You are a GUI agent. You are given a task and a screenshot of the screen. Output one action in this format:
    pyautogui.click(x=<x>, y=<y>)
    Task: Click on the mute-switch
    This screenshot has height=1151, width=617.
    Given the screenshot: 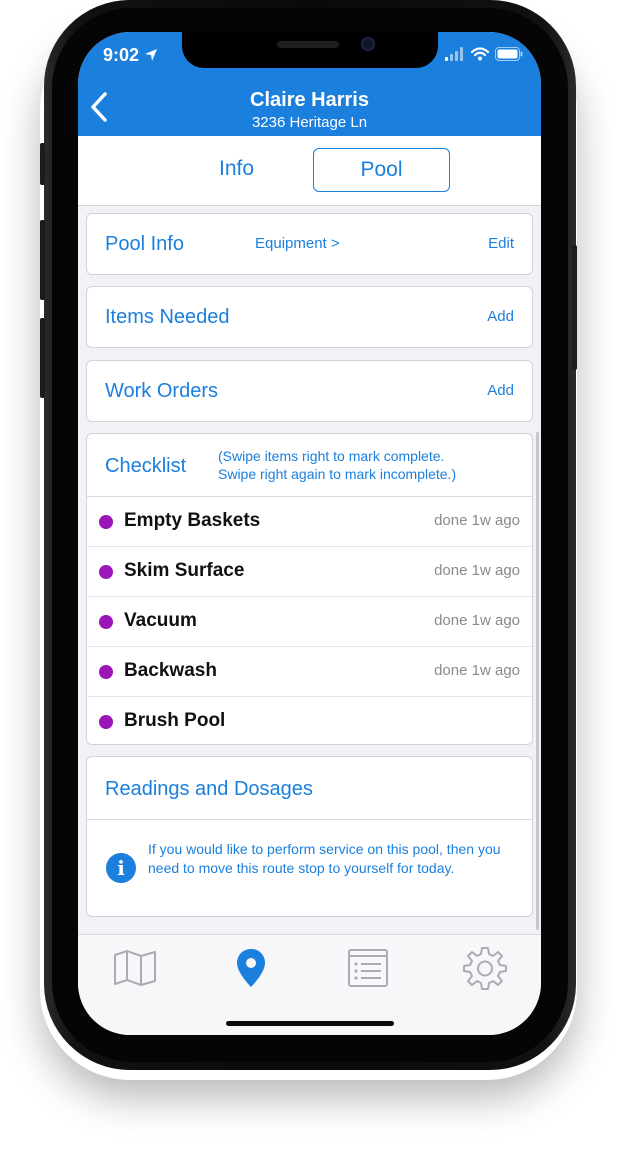 What is the action you would take?
    pyautogui.click(x=42, y=164)
    